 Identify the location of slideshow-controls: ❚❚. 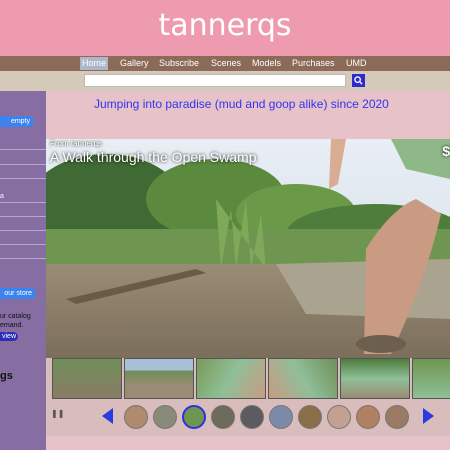
(248, 419).